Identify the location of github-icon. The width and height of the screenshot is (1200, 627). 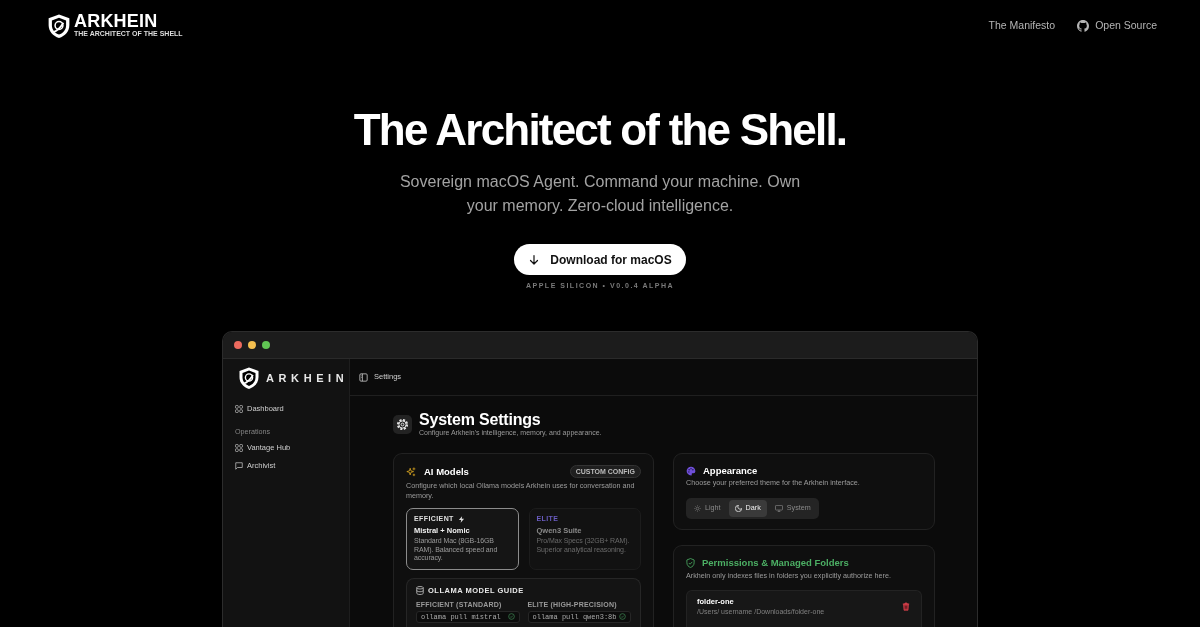
(1083, 25).